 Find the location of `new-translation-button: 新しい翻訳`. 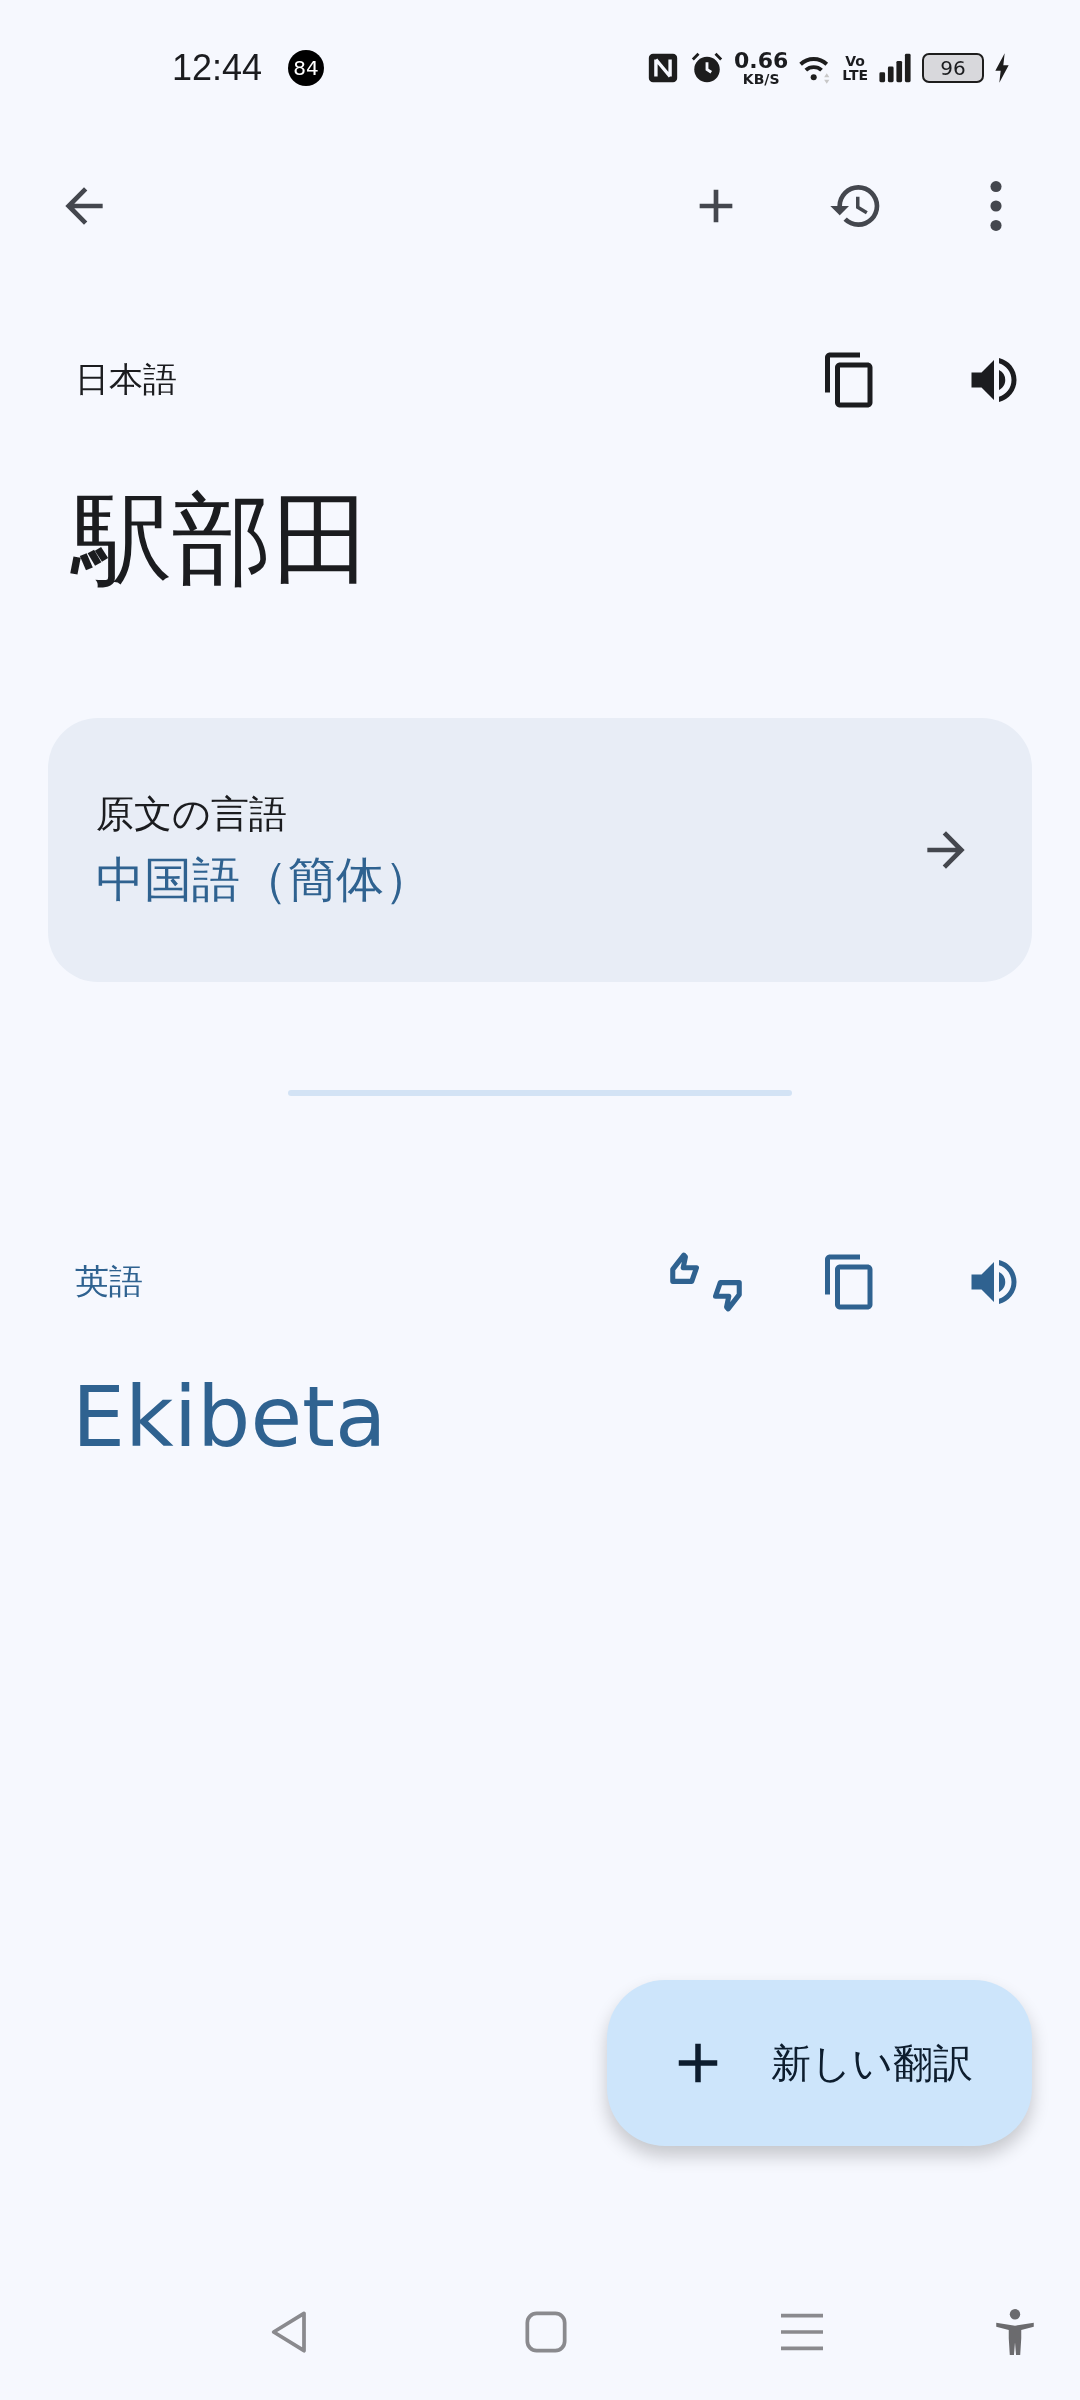

new-translation-button: 新しい翻訳 is located at coordinates (819, 2063).